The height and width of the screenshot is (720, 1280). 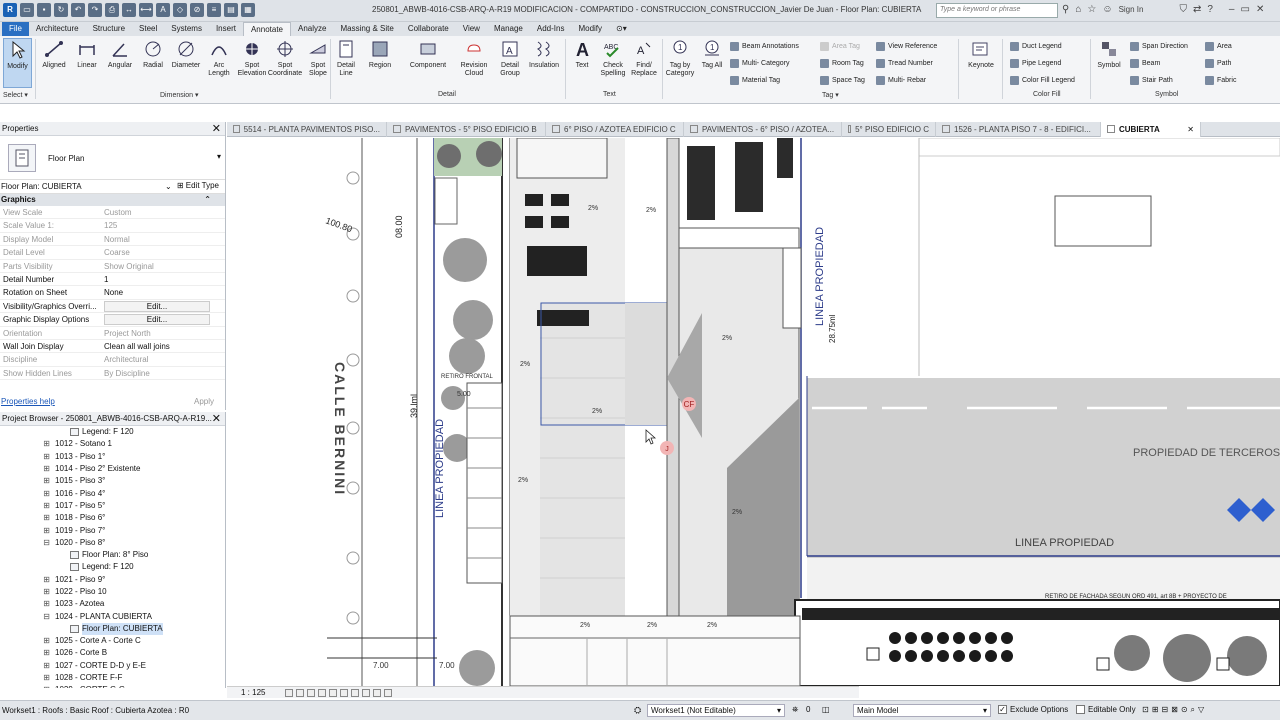 I want to click on property-row-view-scale: View Scale Custom, so click(x=112, y=213).